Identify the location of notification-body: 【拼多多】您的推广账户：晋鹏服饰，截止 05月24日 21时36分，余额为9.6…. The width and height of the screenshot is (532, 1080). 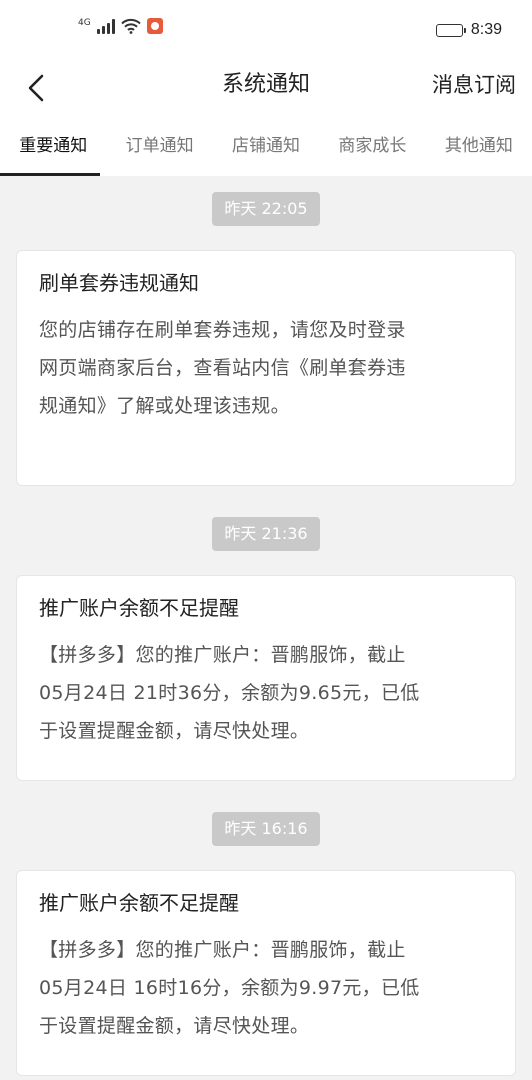
(267, 693).